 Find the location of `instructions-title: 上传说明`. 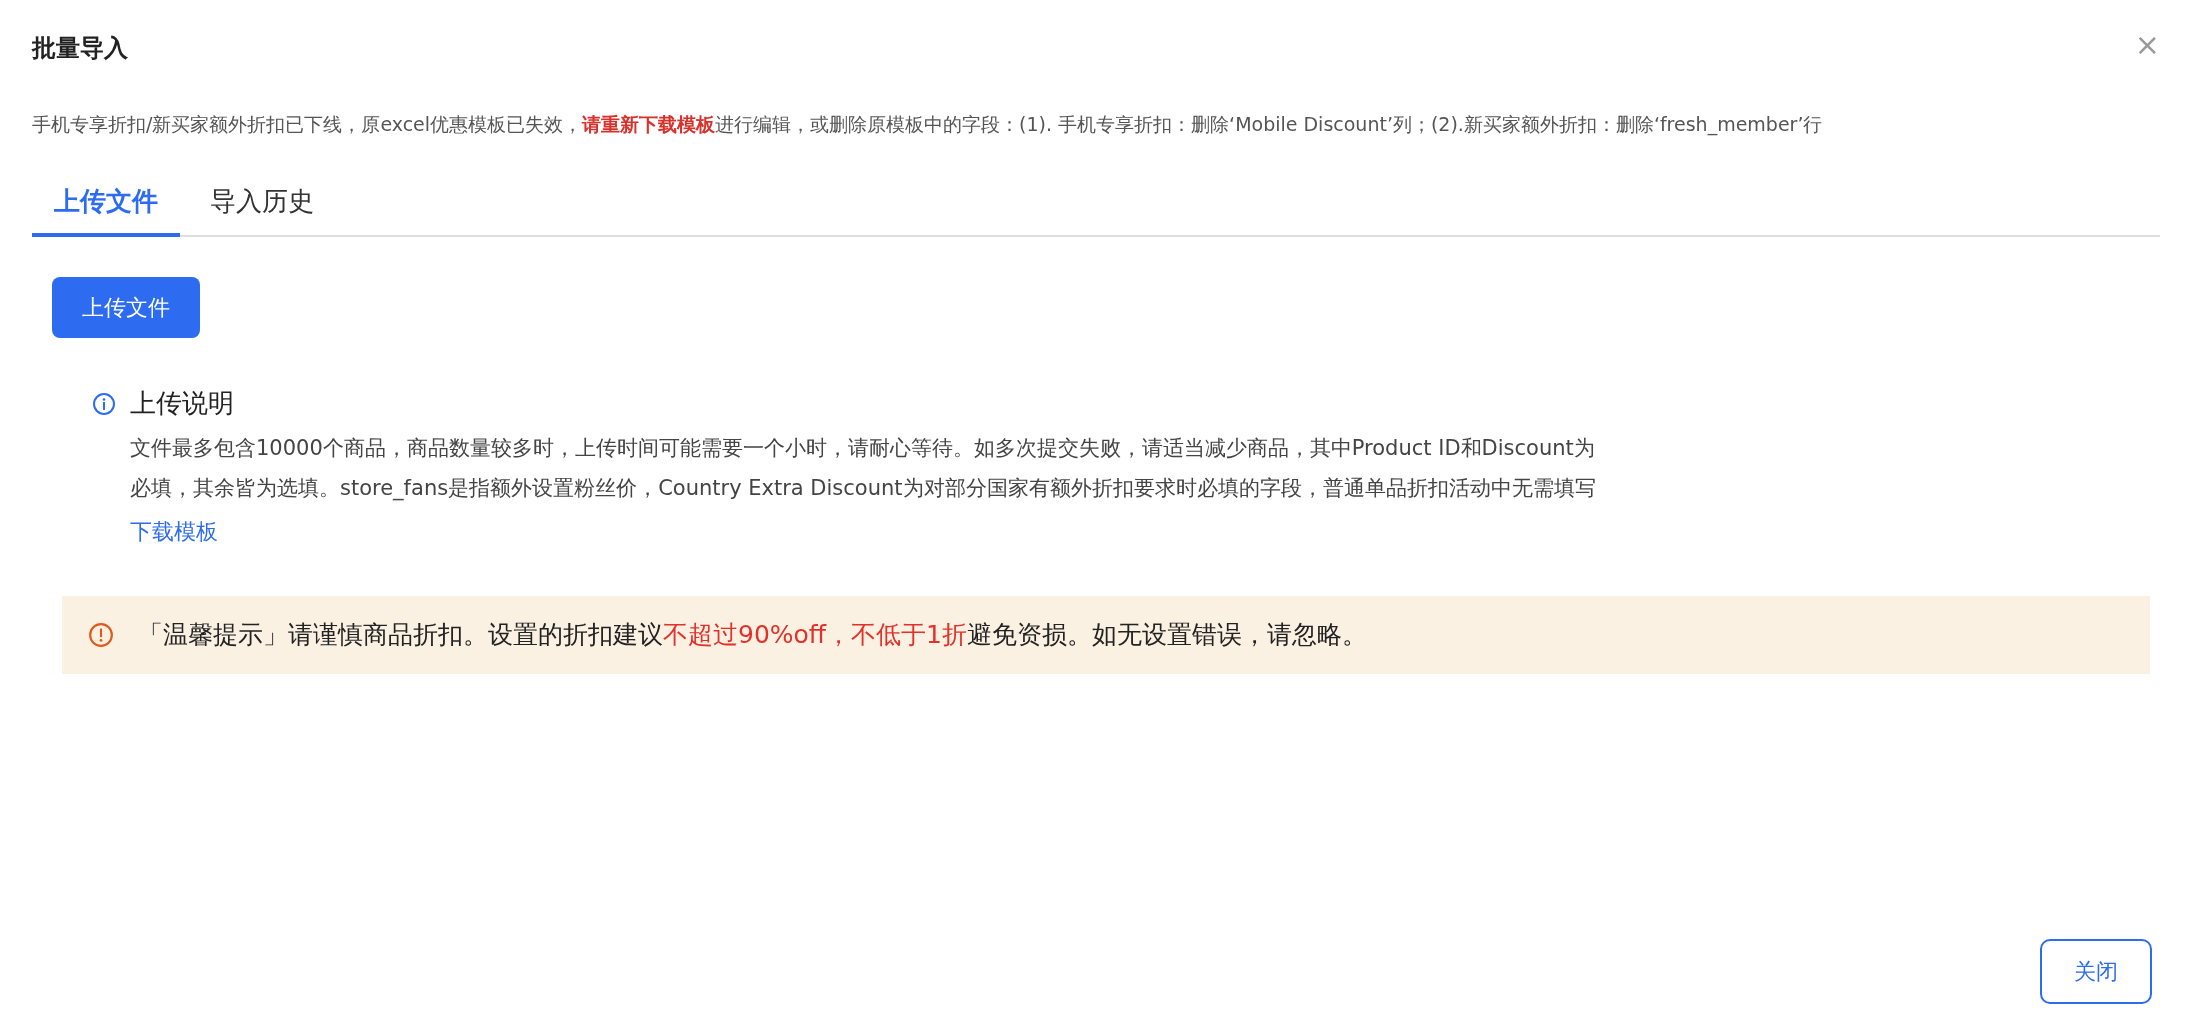

instructions-title: 上传说明 is located at coordinates (182, 403).